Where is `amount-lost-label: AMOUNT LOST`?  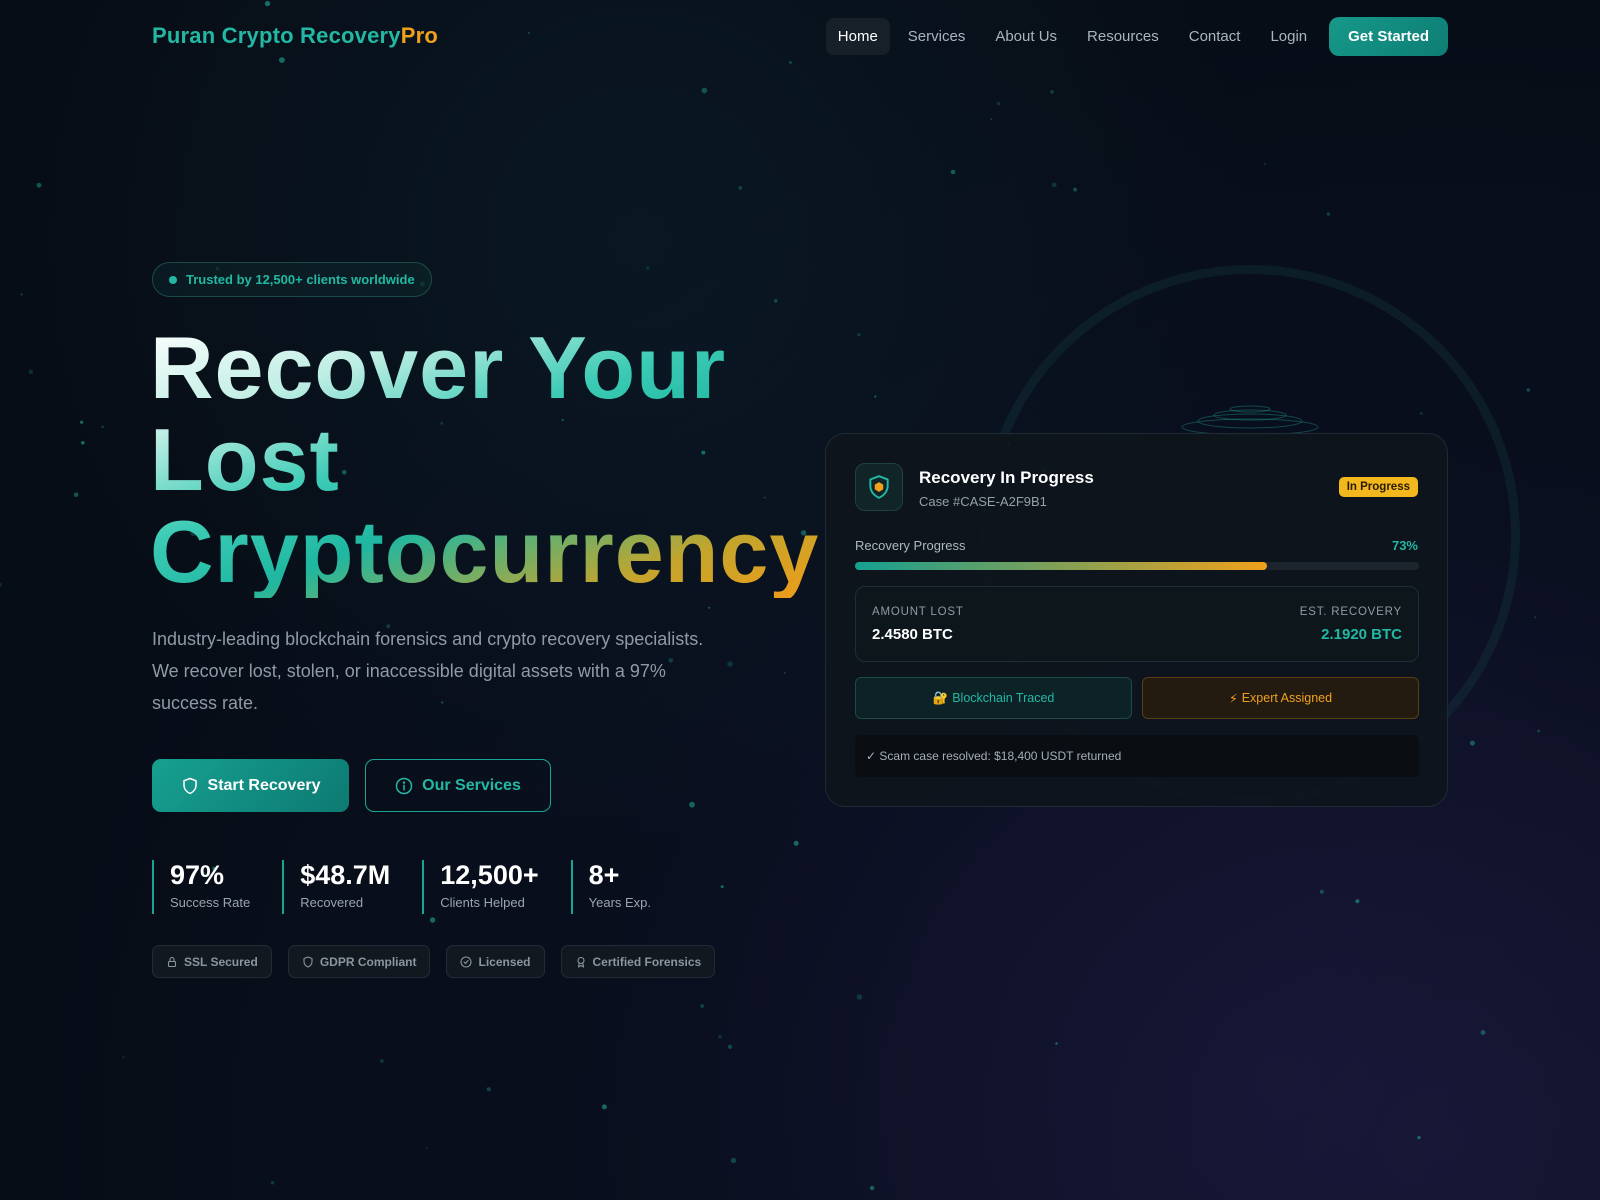 amount-lost-label: AMOUNT LOST is located at coordinates (918, 612).